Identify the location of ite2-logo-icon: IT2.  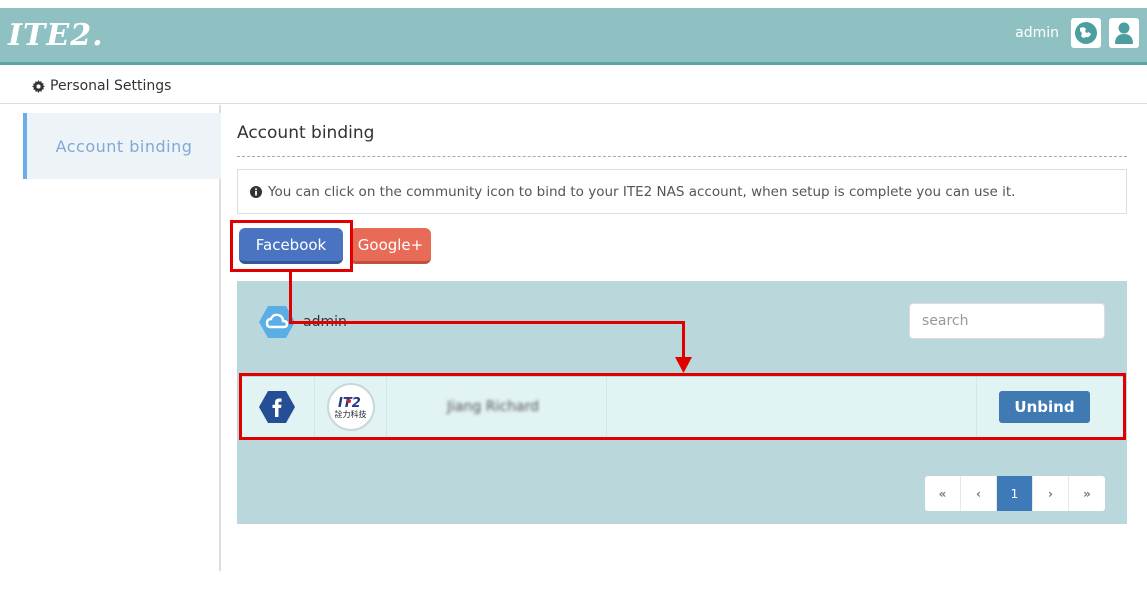
(349, 402).